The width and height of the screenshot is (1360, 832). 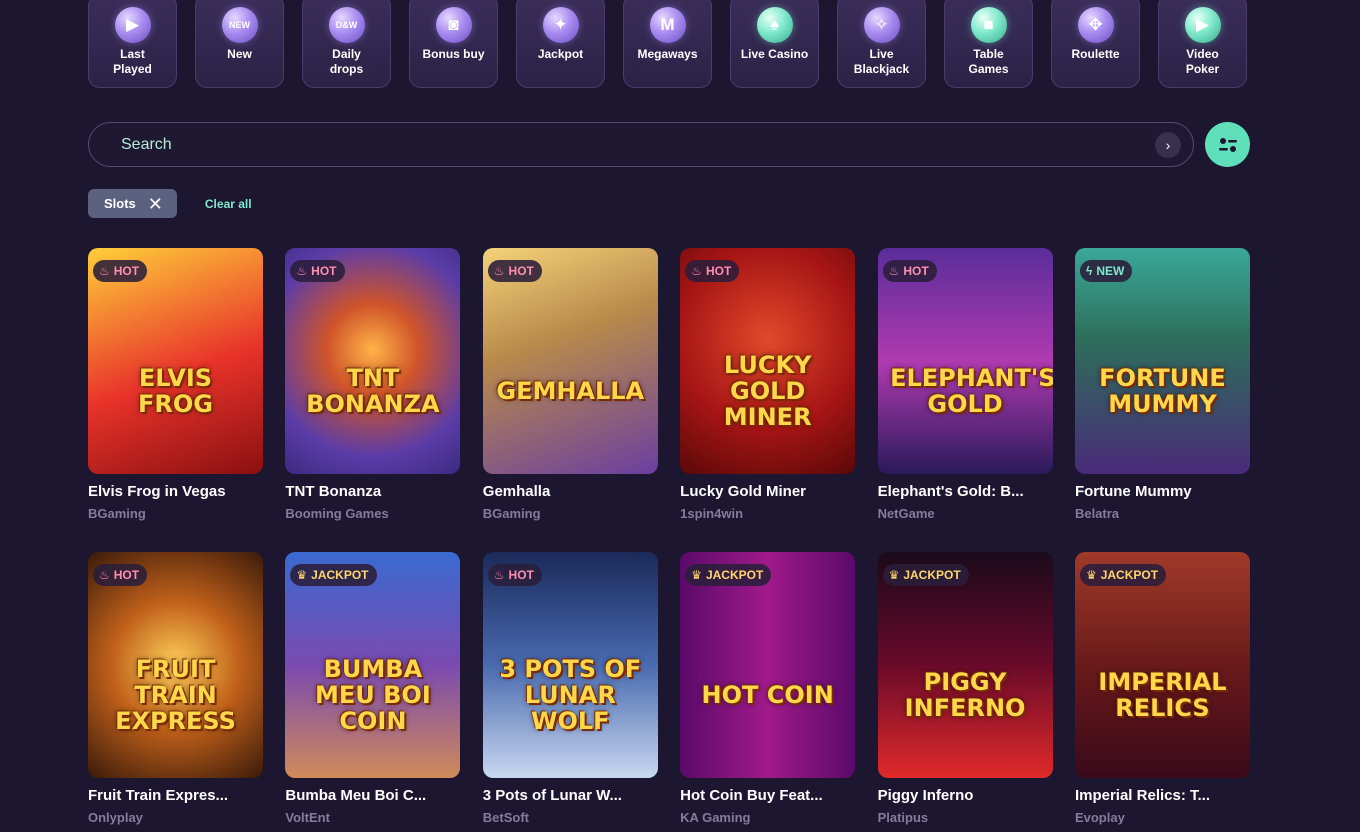 What do you see at coordinates (337, 513) in the screenshot?
I see `game-provider: Booming Games` at bounding box center [337, 513].